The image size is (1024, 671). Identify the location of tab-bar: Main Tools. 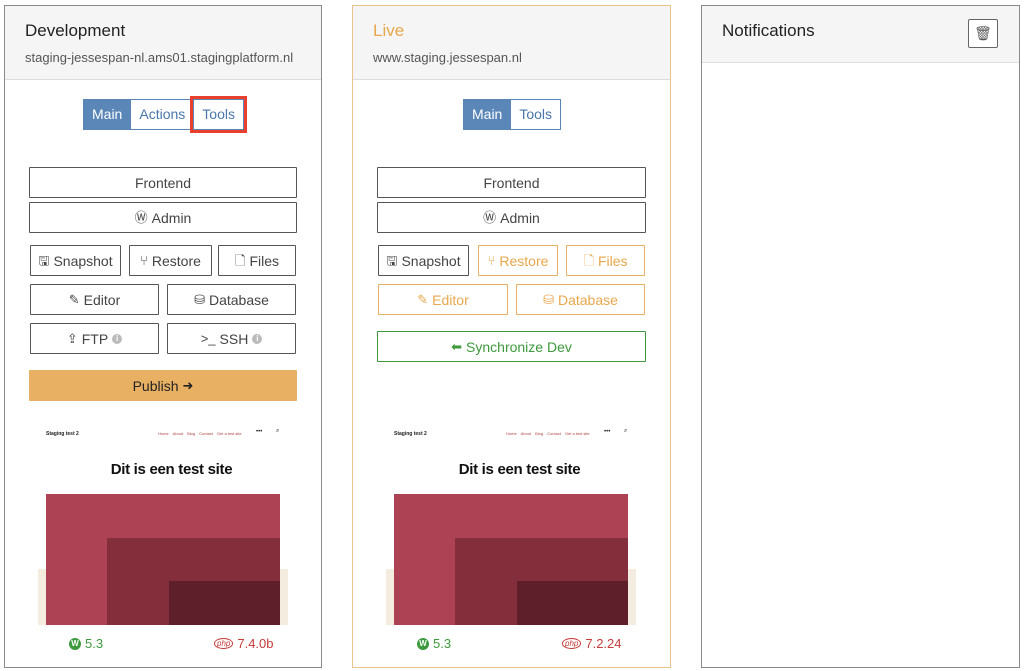
(512, 114).